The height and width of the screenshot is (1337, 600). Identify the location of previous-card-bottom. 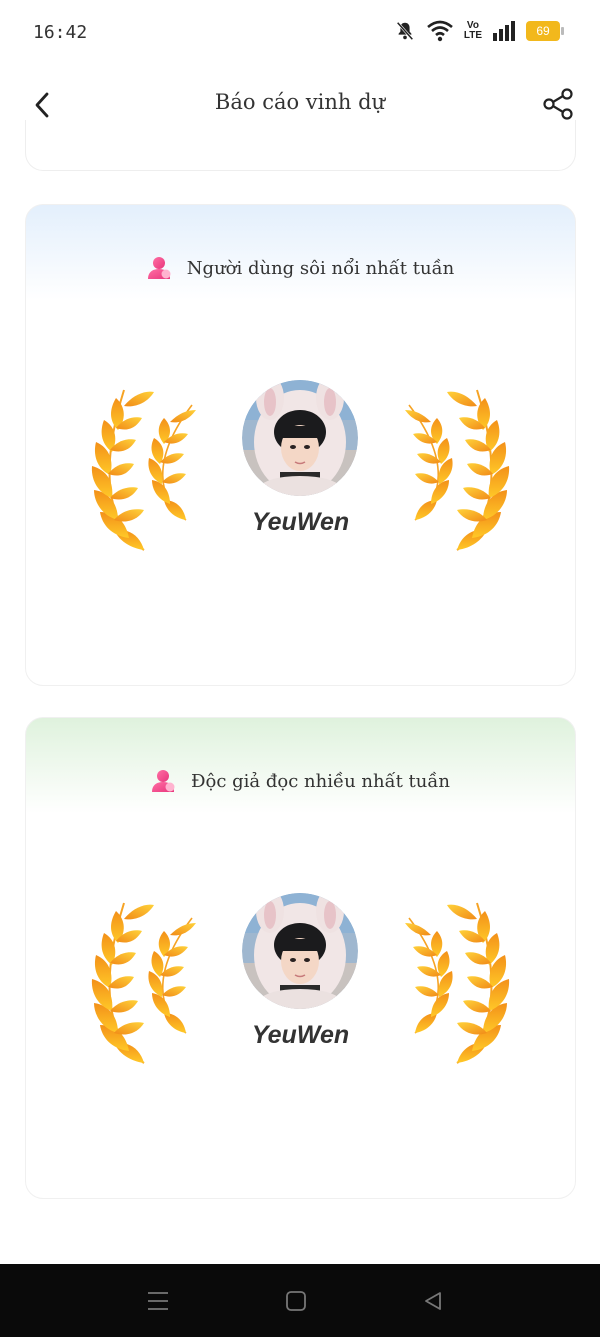
(300, 145).